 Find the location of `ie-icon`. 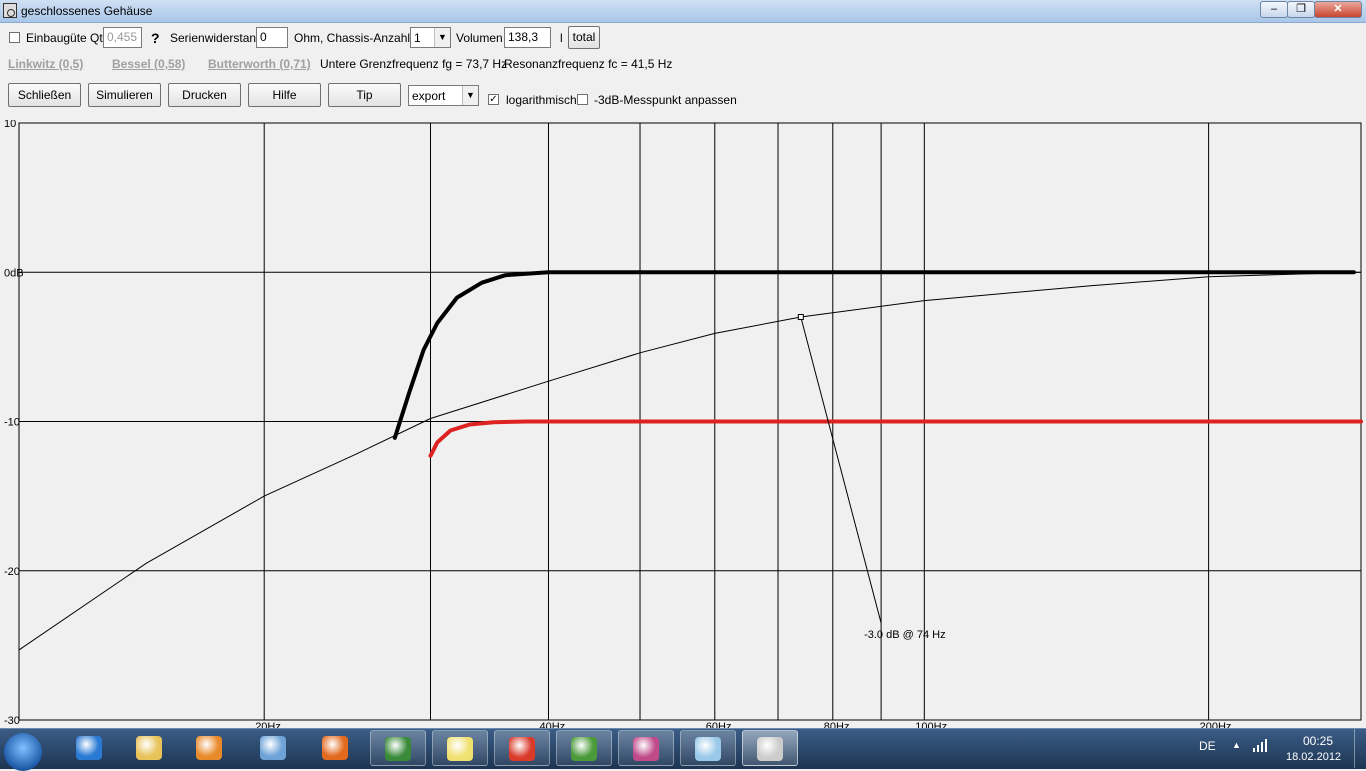

ie-icon is located at coordinates (89, 748).